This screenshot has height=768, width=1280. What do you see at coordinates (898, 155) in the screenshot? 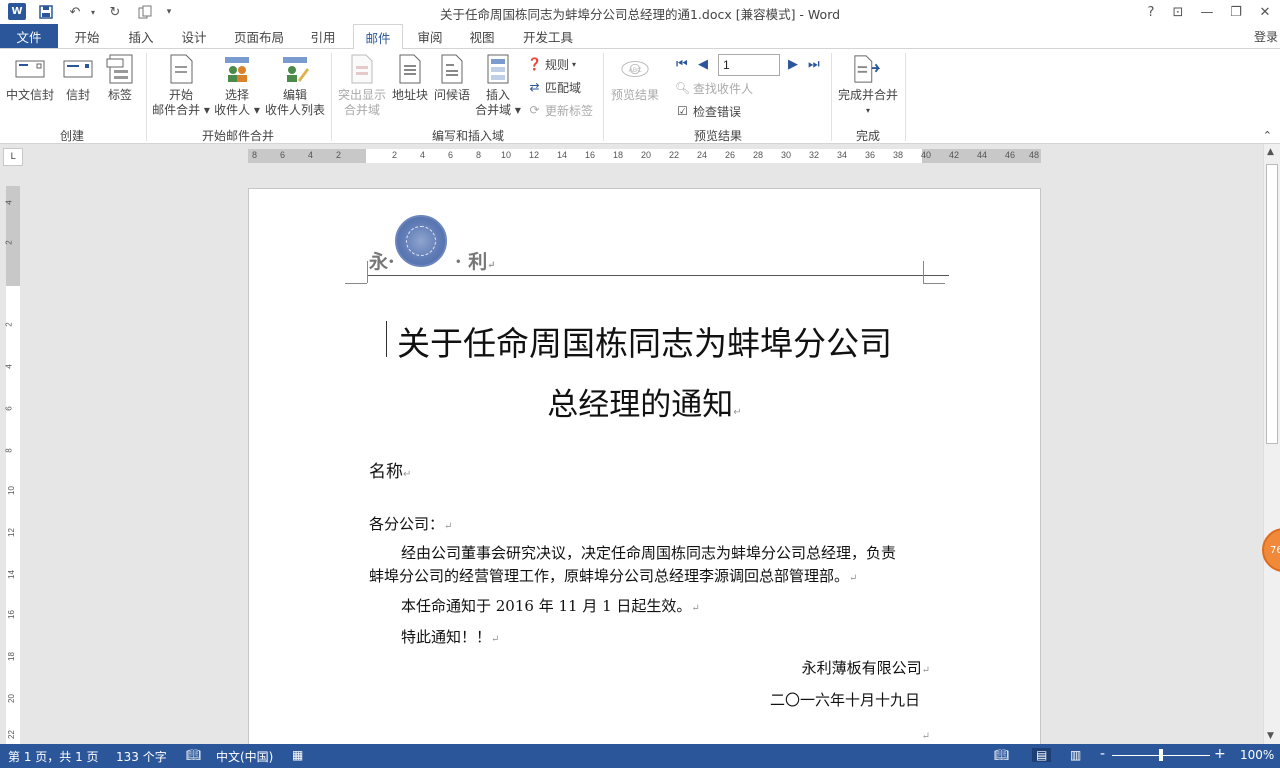
I see `ruler-tick: 38` at bounding box center [898, 155].